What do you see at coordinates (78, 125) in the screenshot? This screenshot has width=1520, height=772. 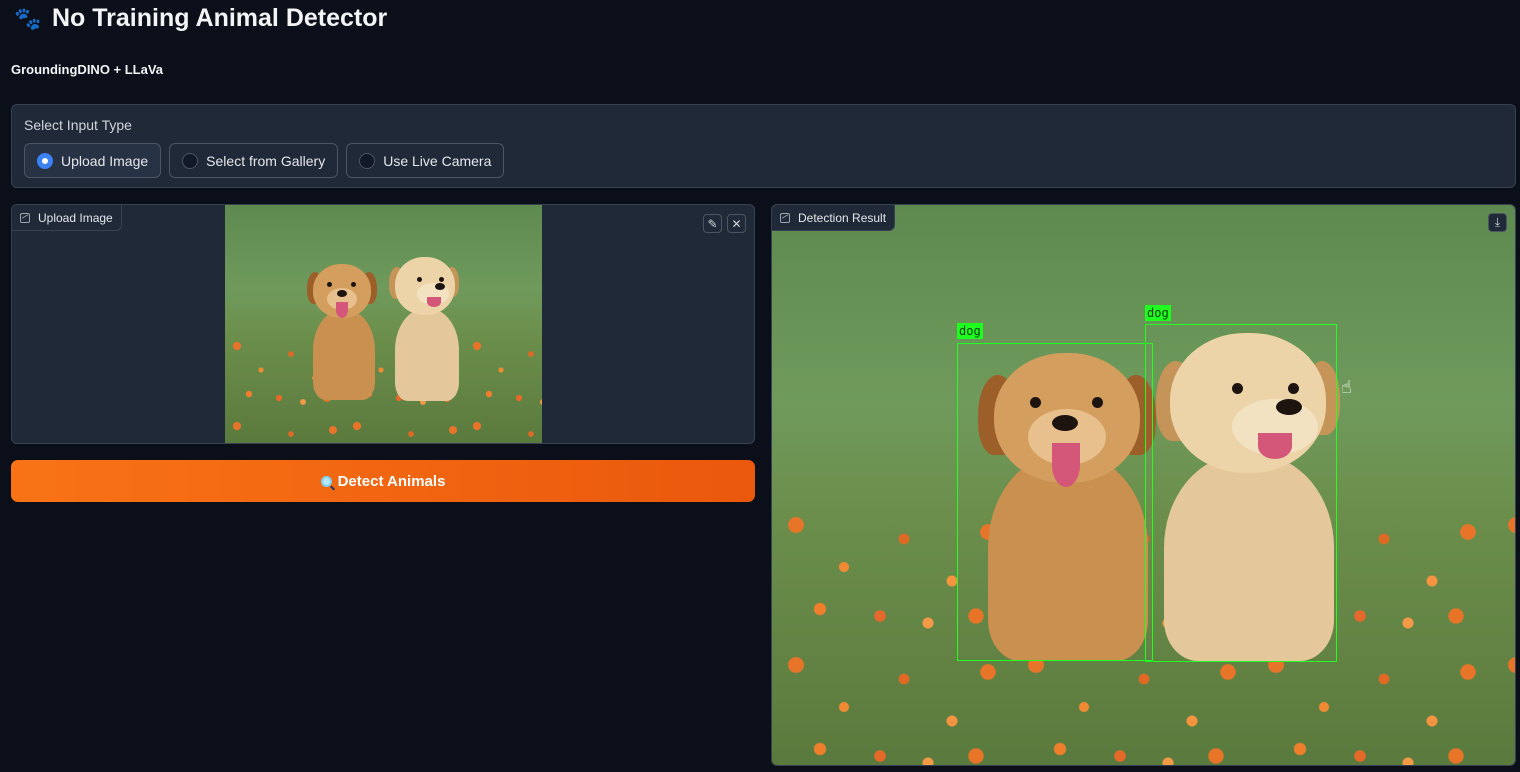 I see `input-type-label: Select Input Type` at bounding box center [78, 125].